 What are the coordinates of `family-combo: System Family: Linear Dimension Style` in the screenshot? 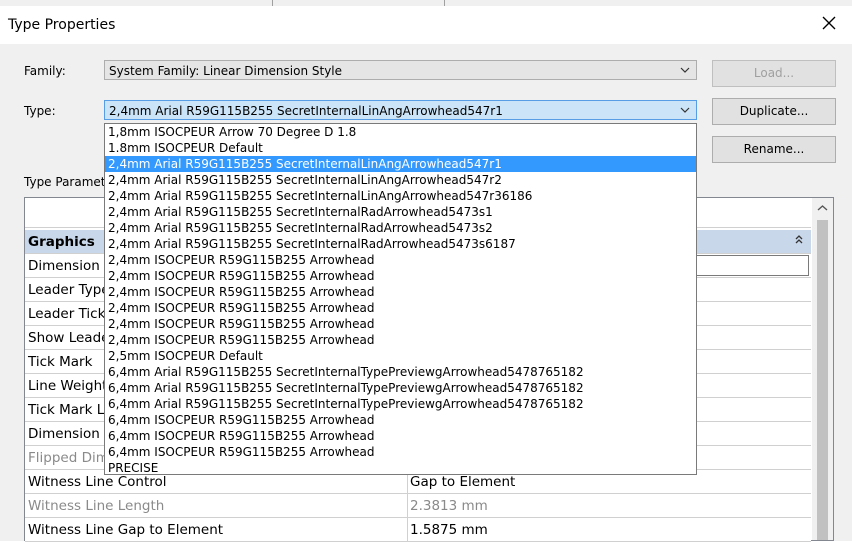 It's located at (400, 70).